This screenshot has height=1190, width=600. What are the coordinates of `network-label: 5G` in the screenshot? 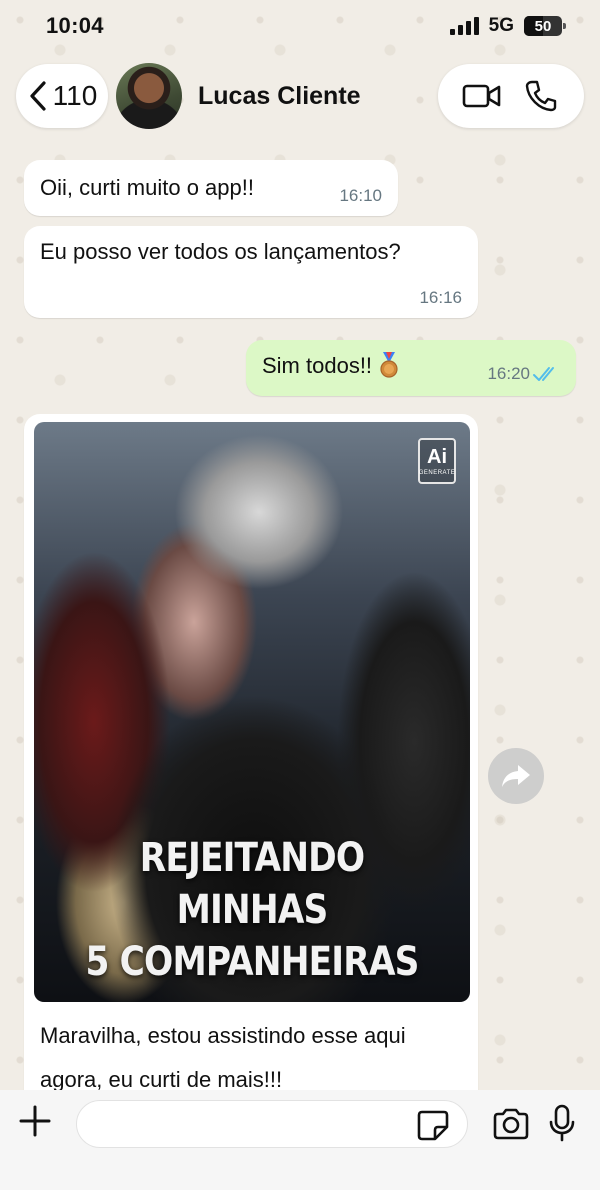 It's located at (501, 25).